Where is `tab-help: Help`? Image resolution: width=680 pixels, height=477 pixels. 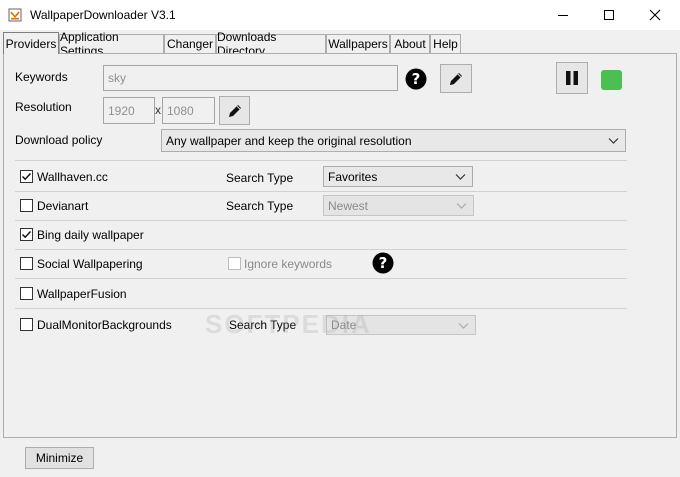
tab-help: Help is located at coordinates (445, 43).